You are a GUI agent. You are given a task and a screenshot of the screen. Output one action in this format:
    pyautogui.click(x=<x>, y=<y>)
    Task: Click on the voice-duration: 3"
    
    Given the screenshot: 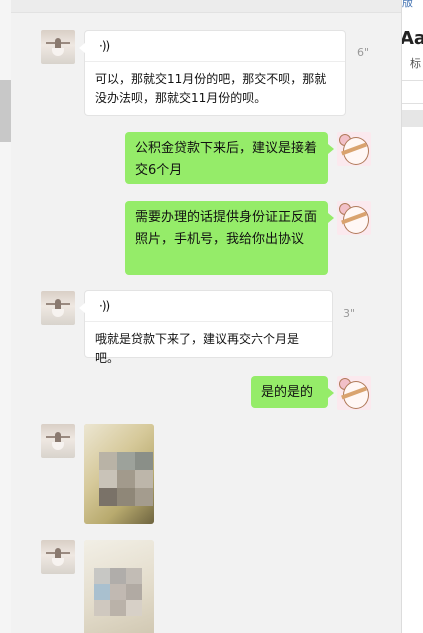 What is the action you would take?
    pyautogui.click(x=349, y=313)
    